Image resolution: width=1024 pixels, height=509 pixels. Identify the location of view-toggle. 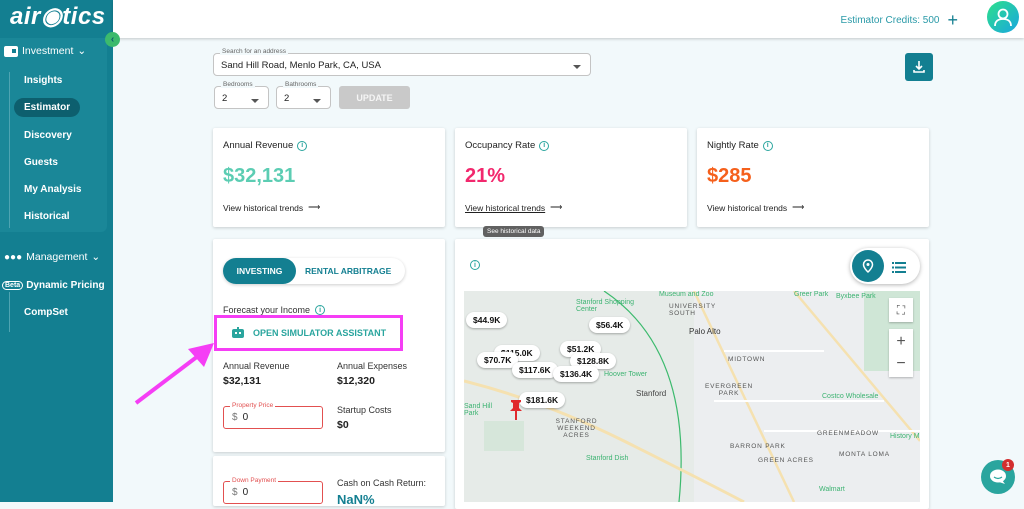
(885, 266).